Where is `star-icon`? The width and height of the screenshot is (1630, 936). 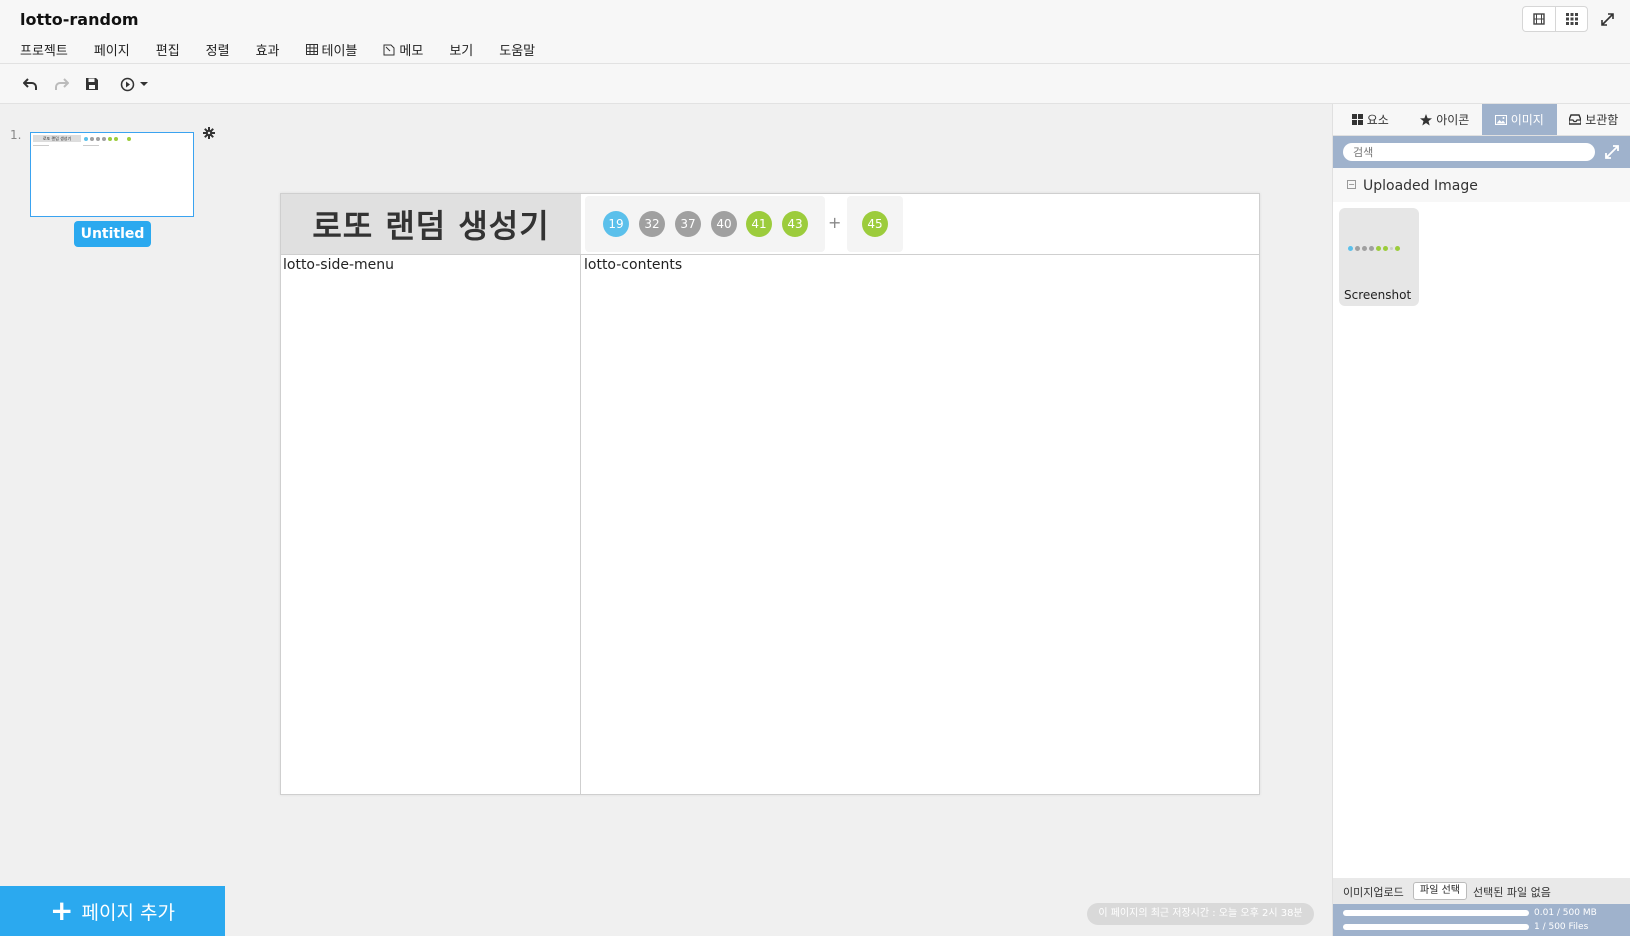
star-icon is located at coordinates (1426, 119).